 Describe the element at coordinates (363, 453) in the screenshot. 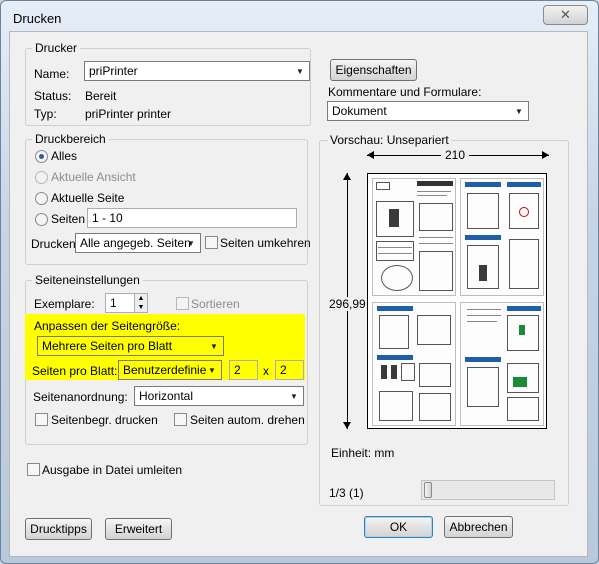

I see `unit-label: Einheit: mm` at that location.